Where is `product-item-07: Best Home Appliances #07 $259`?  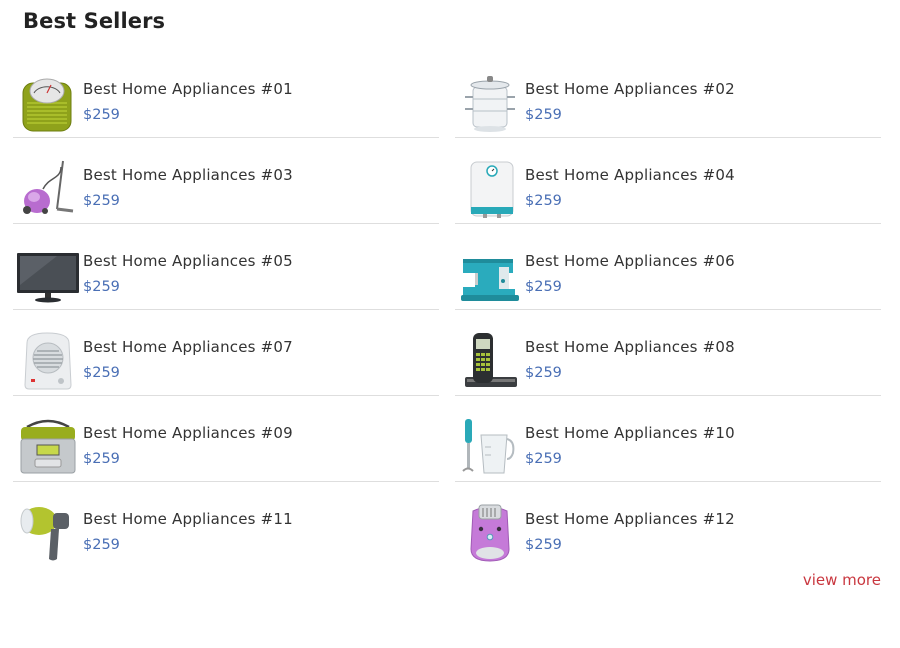 product-item-07: Best Home Appliances #07 $259 is located at coordinates (226, 353).